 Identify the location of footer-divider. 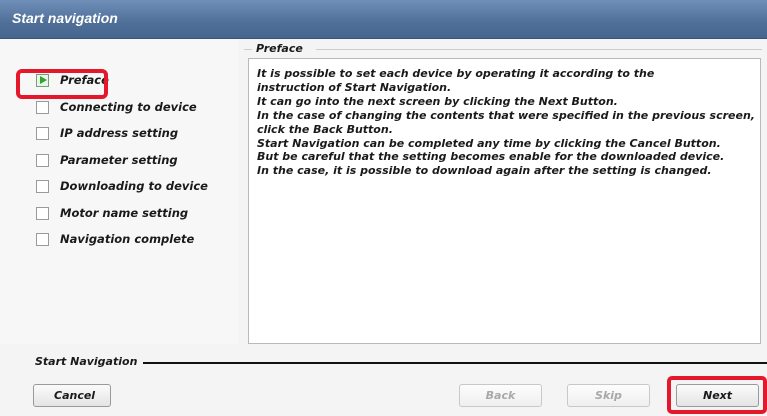
(455, 363).